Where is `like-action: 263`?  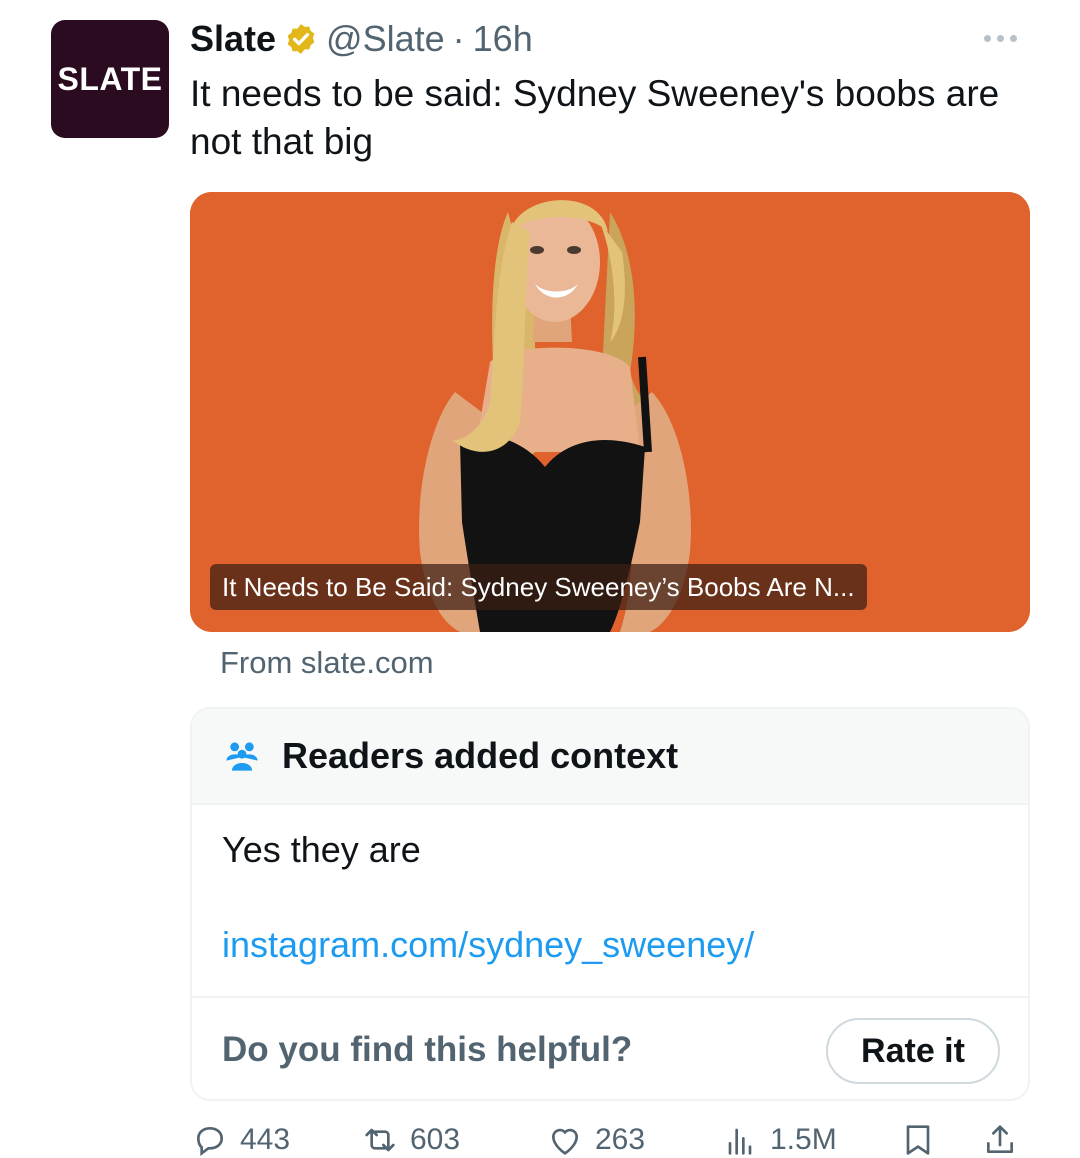 like-action: 263 is located at coordinates (595, 1139).